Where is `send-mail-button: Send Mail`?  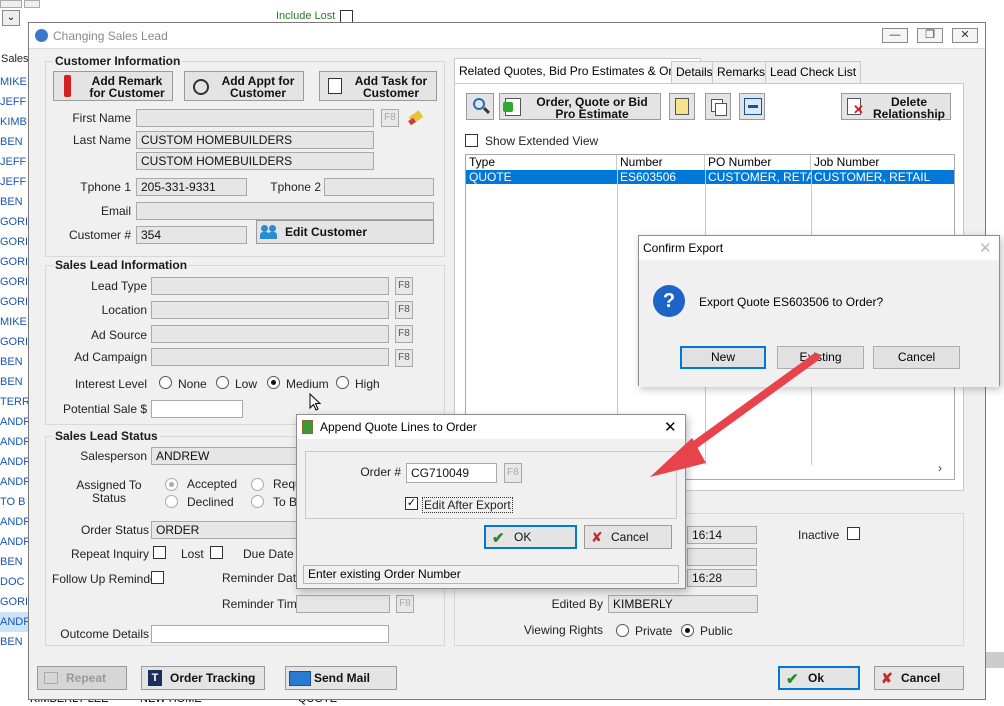
send-mail-button: Send Mail is located at coordinates (341, 678).